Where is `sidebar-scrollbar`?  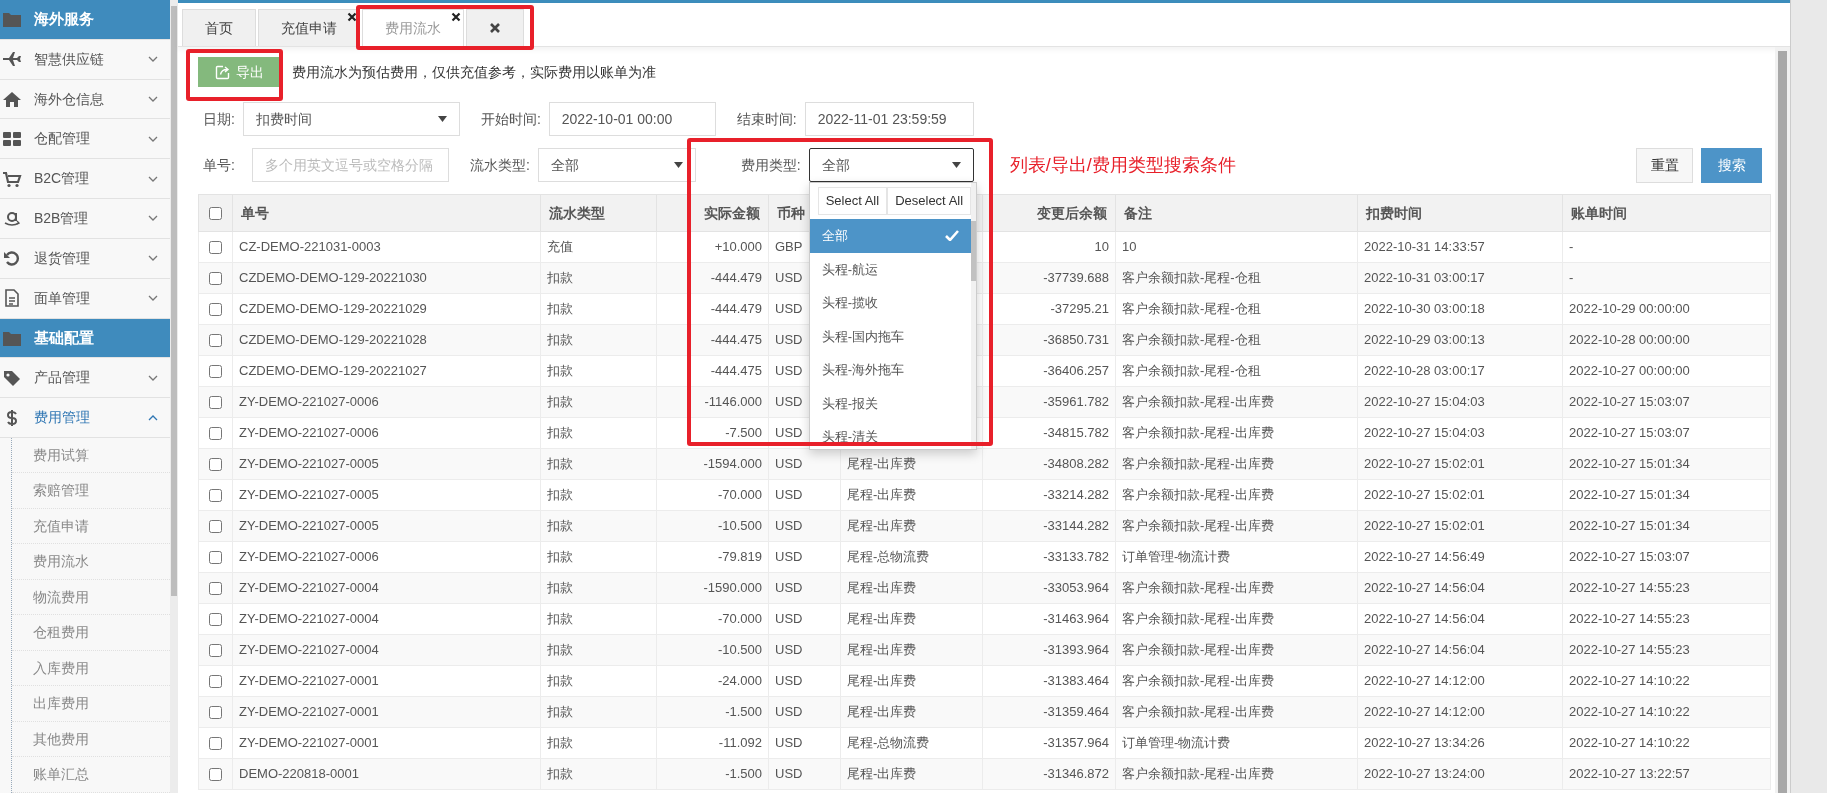 sidebar-scrollbar is located at coordinates (174, 396).